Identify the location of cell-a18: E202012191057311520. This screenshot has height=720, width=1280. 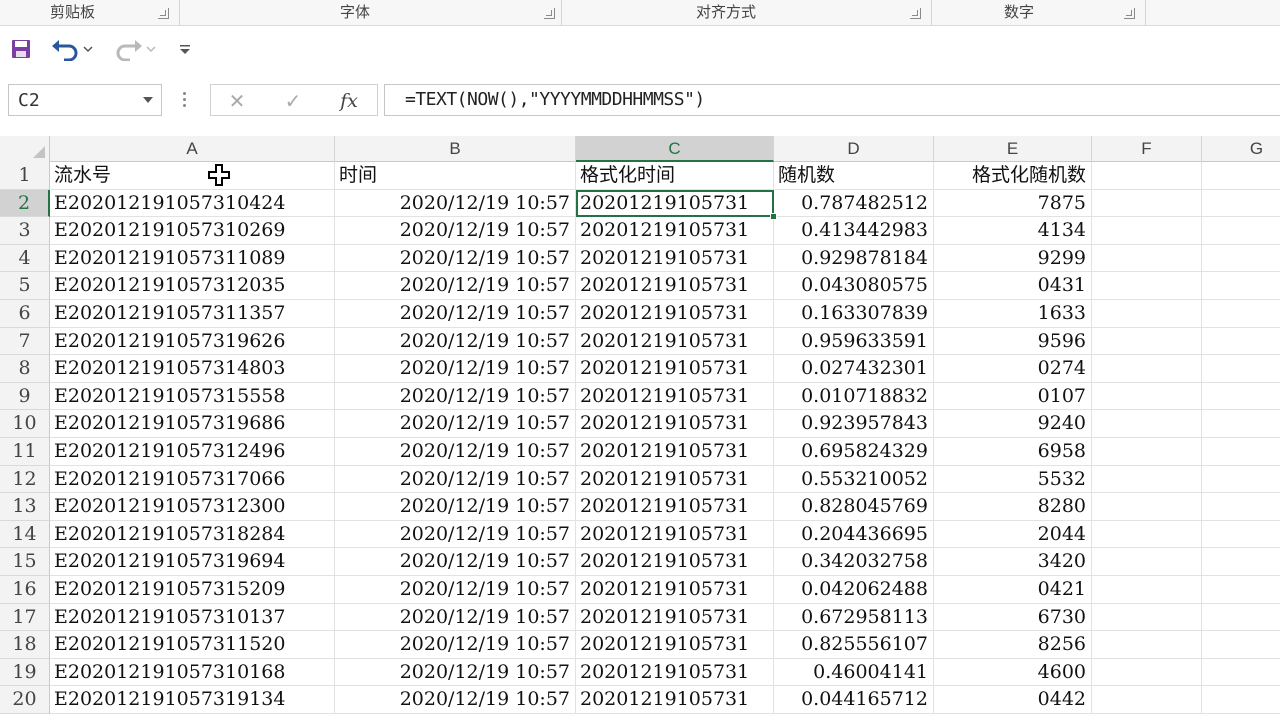
(192, 645).